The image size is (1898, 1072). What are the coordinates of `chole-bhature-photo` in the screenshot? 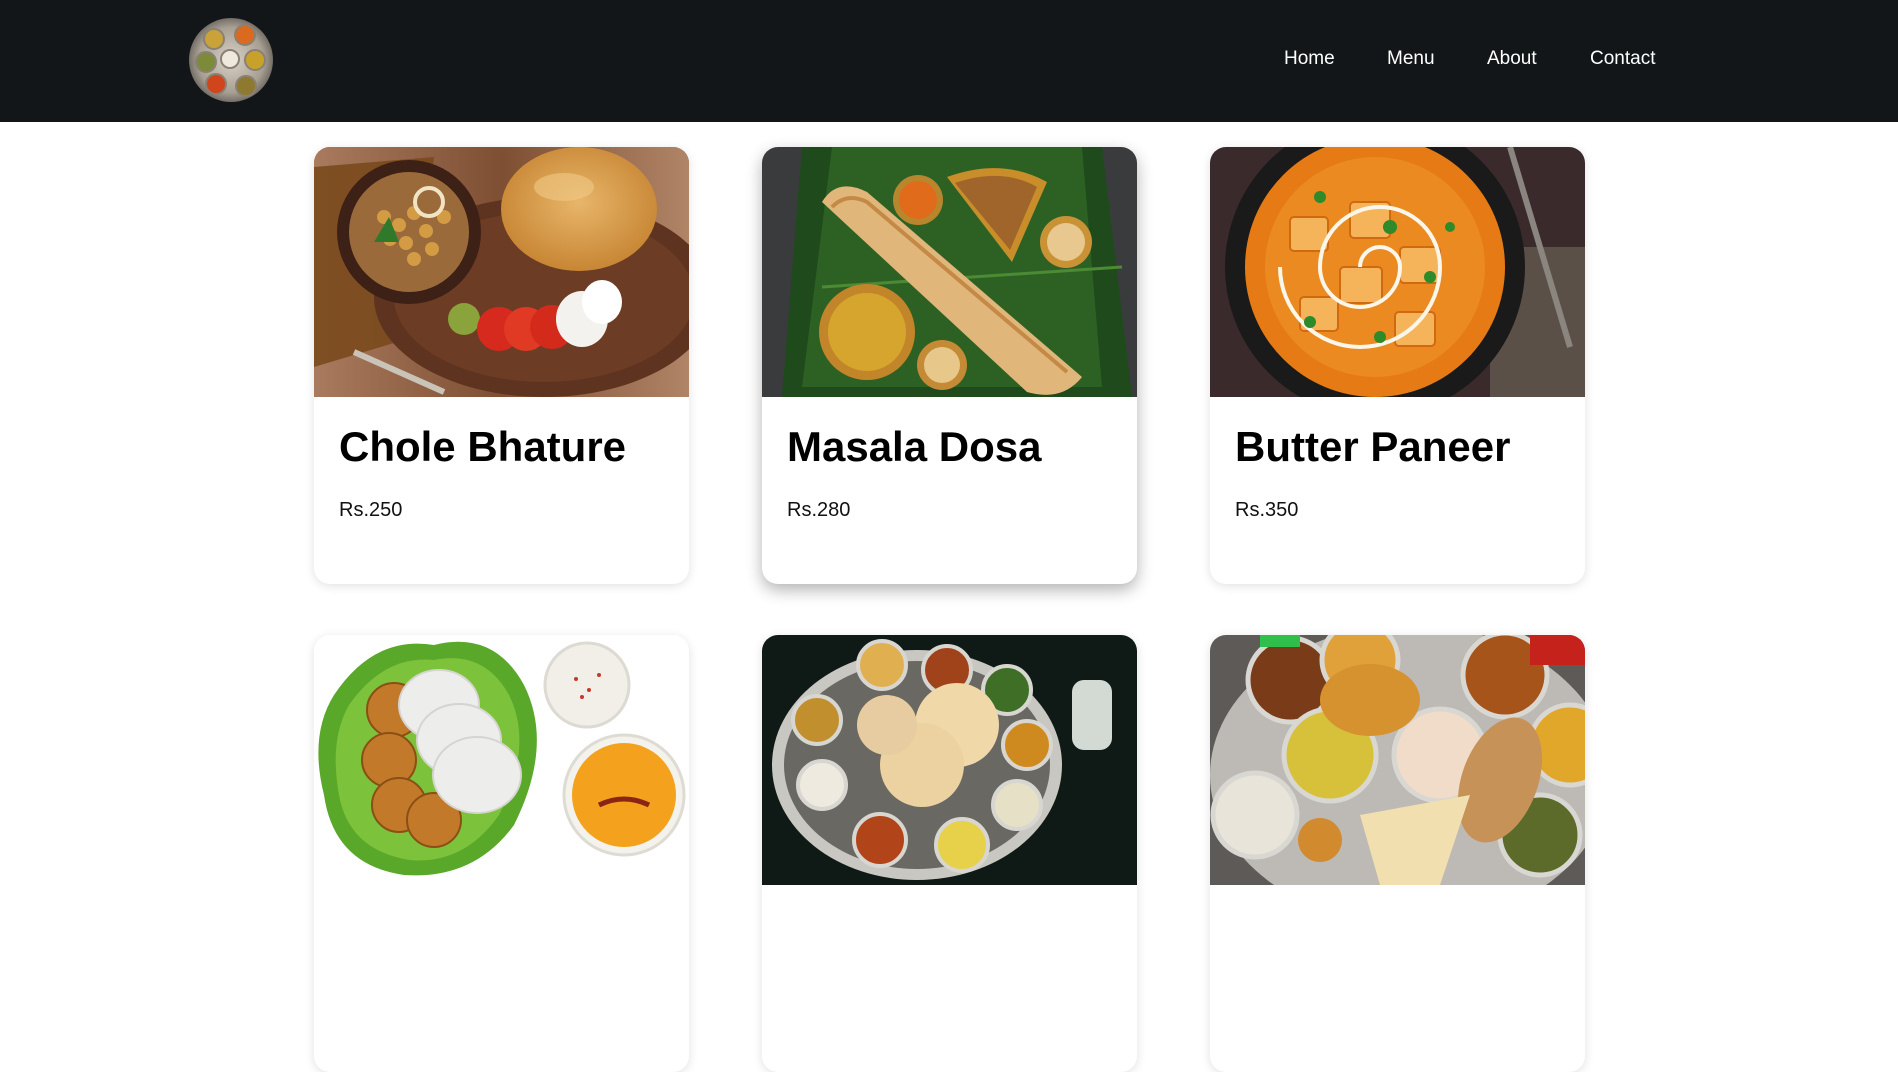 It's located at (501, 272).